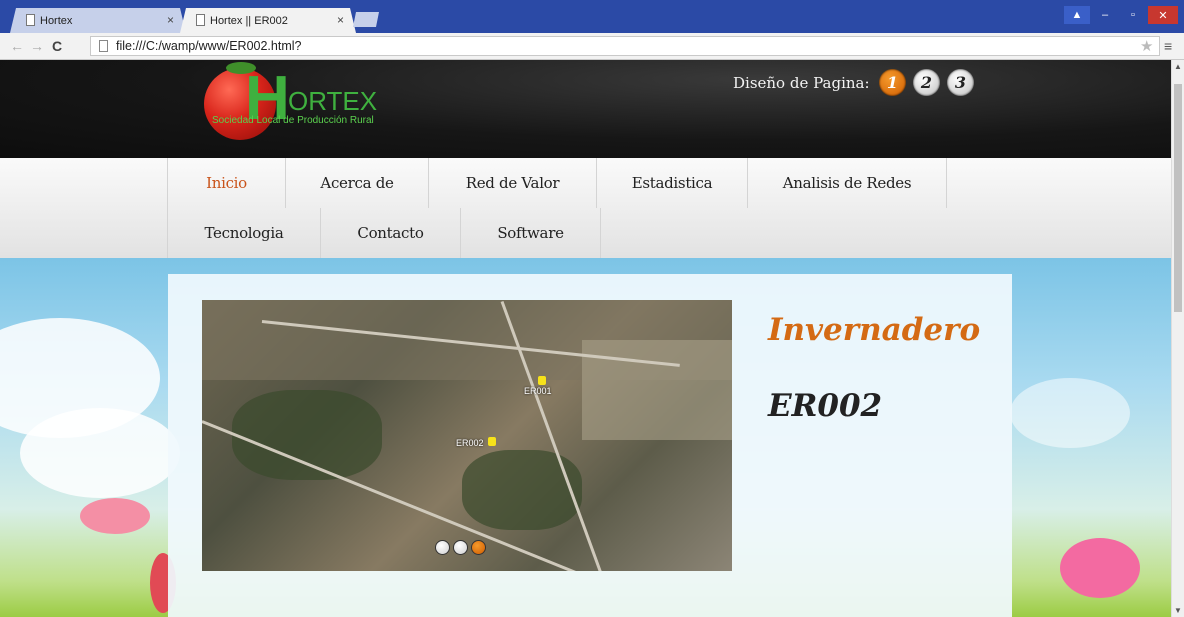 Image resolution: width=1184 pixels, height=617 pixels. I want to click on design-button-2: 2, so click(926, 82).